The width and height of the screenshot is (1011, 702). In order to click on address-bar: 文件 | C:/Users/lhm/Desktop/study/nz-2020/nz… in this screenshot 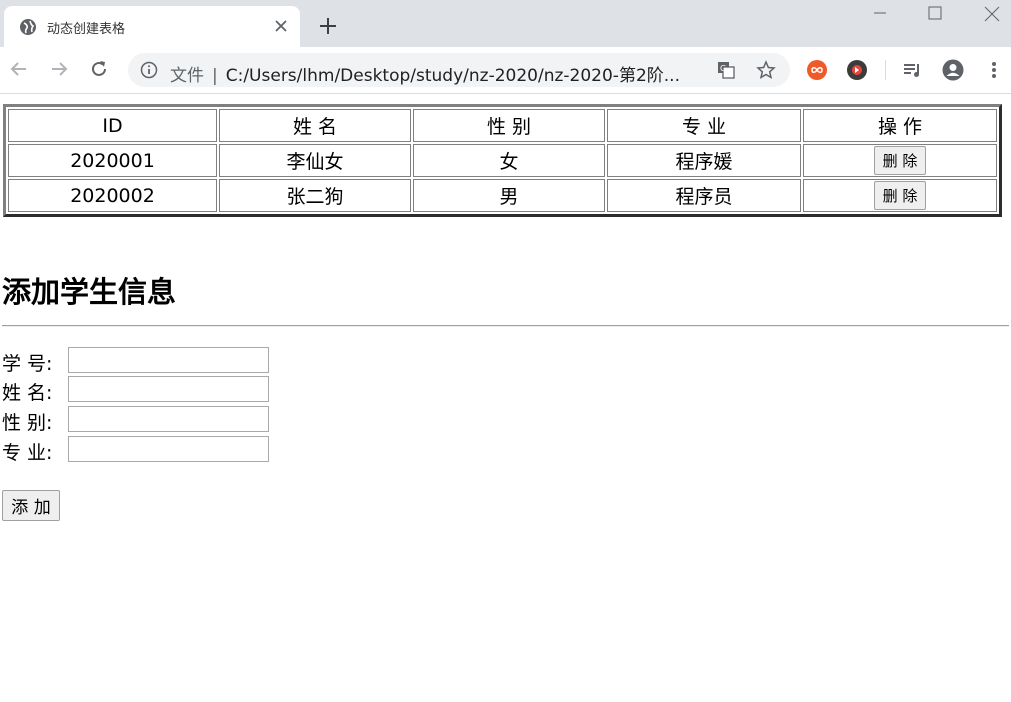, I will do `click(459, 70)`.